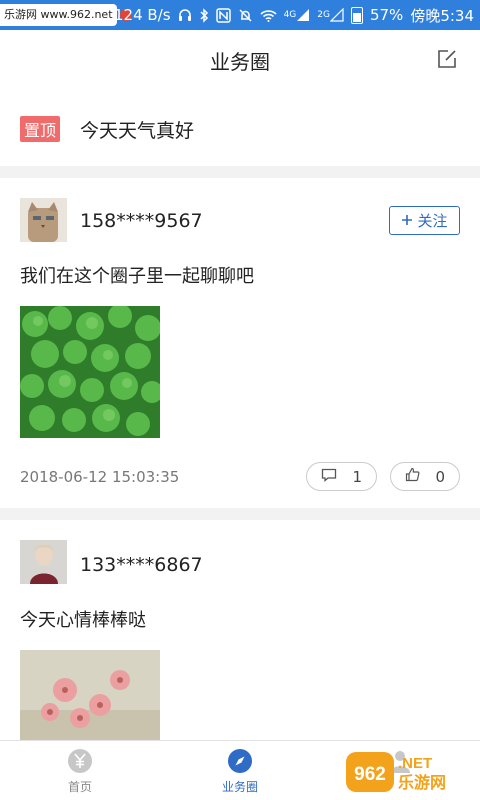  I want to click on post-image-clover, so click(90, 372).